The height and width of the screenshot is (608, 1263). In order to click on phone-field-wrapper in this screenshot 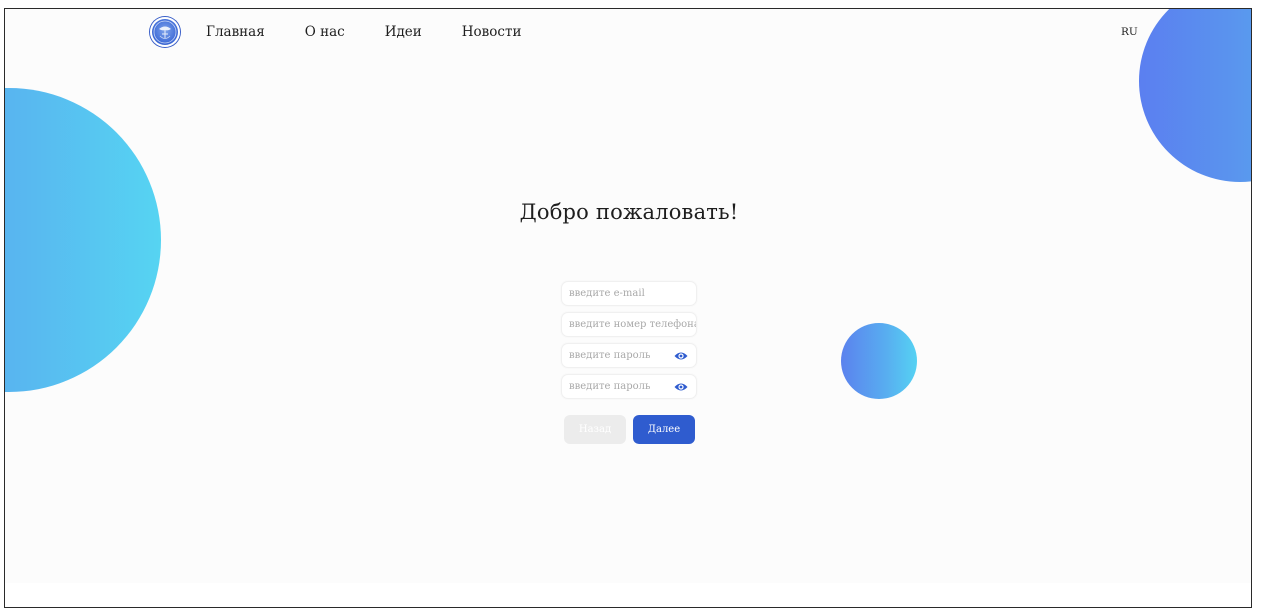, I will do `click(629, 324)`.